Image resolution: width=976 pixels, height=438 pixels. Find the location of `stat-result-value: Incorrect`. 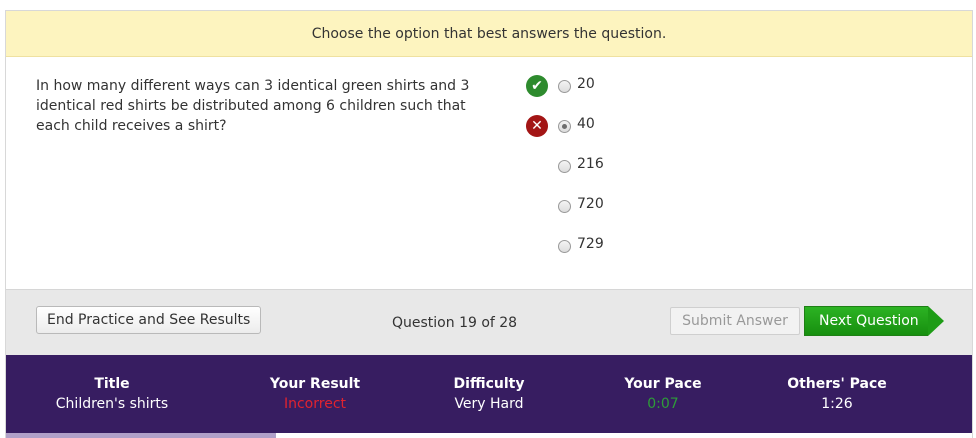

stat-result-value: Incorrect is located at coordinates (315, 404).